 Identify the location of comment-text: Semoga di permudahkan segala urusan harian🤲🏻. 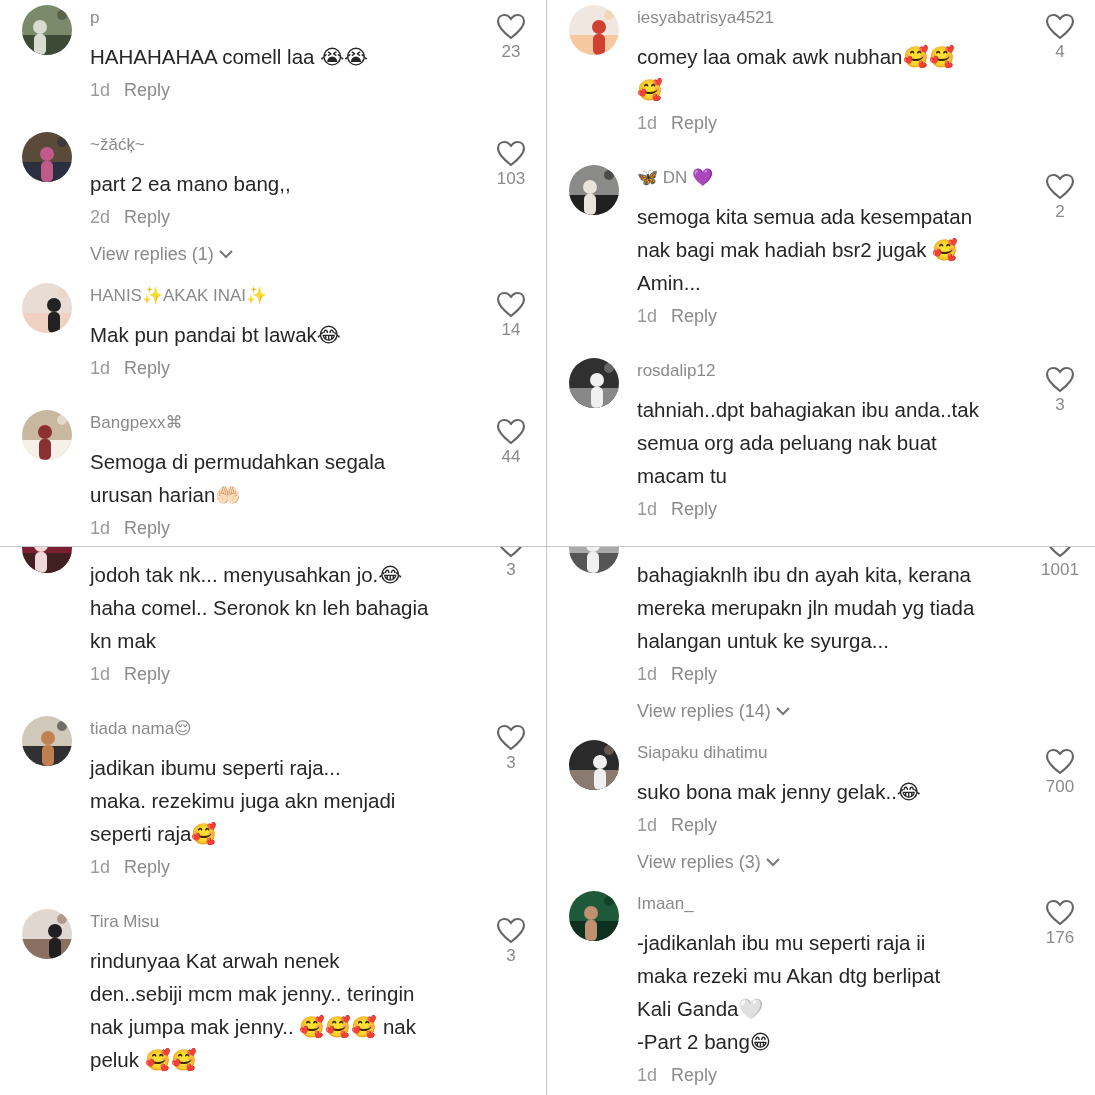
(238, 478).